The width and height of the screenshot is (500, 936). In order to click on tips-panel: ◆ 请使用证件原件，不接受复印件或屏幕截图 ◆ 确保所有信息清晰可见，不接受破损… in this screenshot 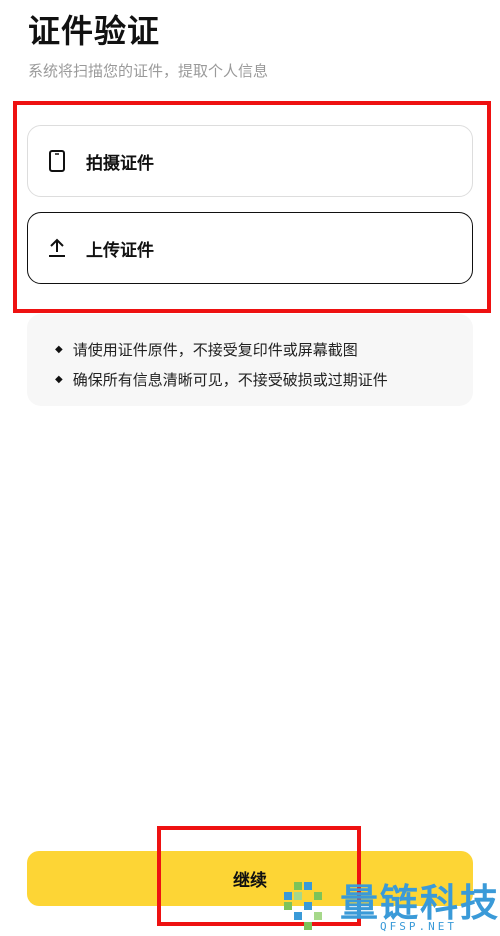, I will do `click(250, 360)`.